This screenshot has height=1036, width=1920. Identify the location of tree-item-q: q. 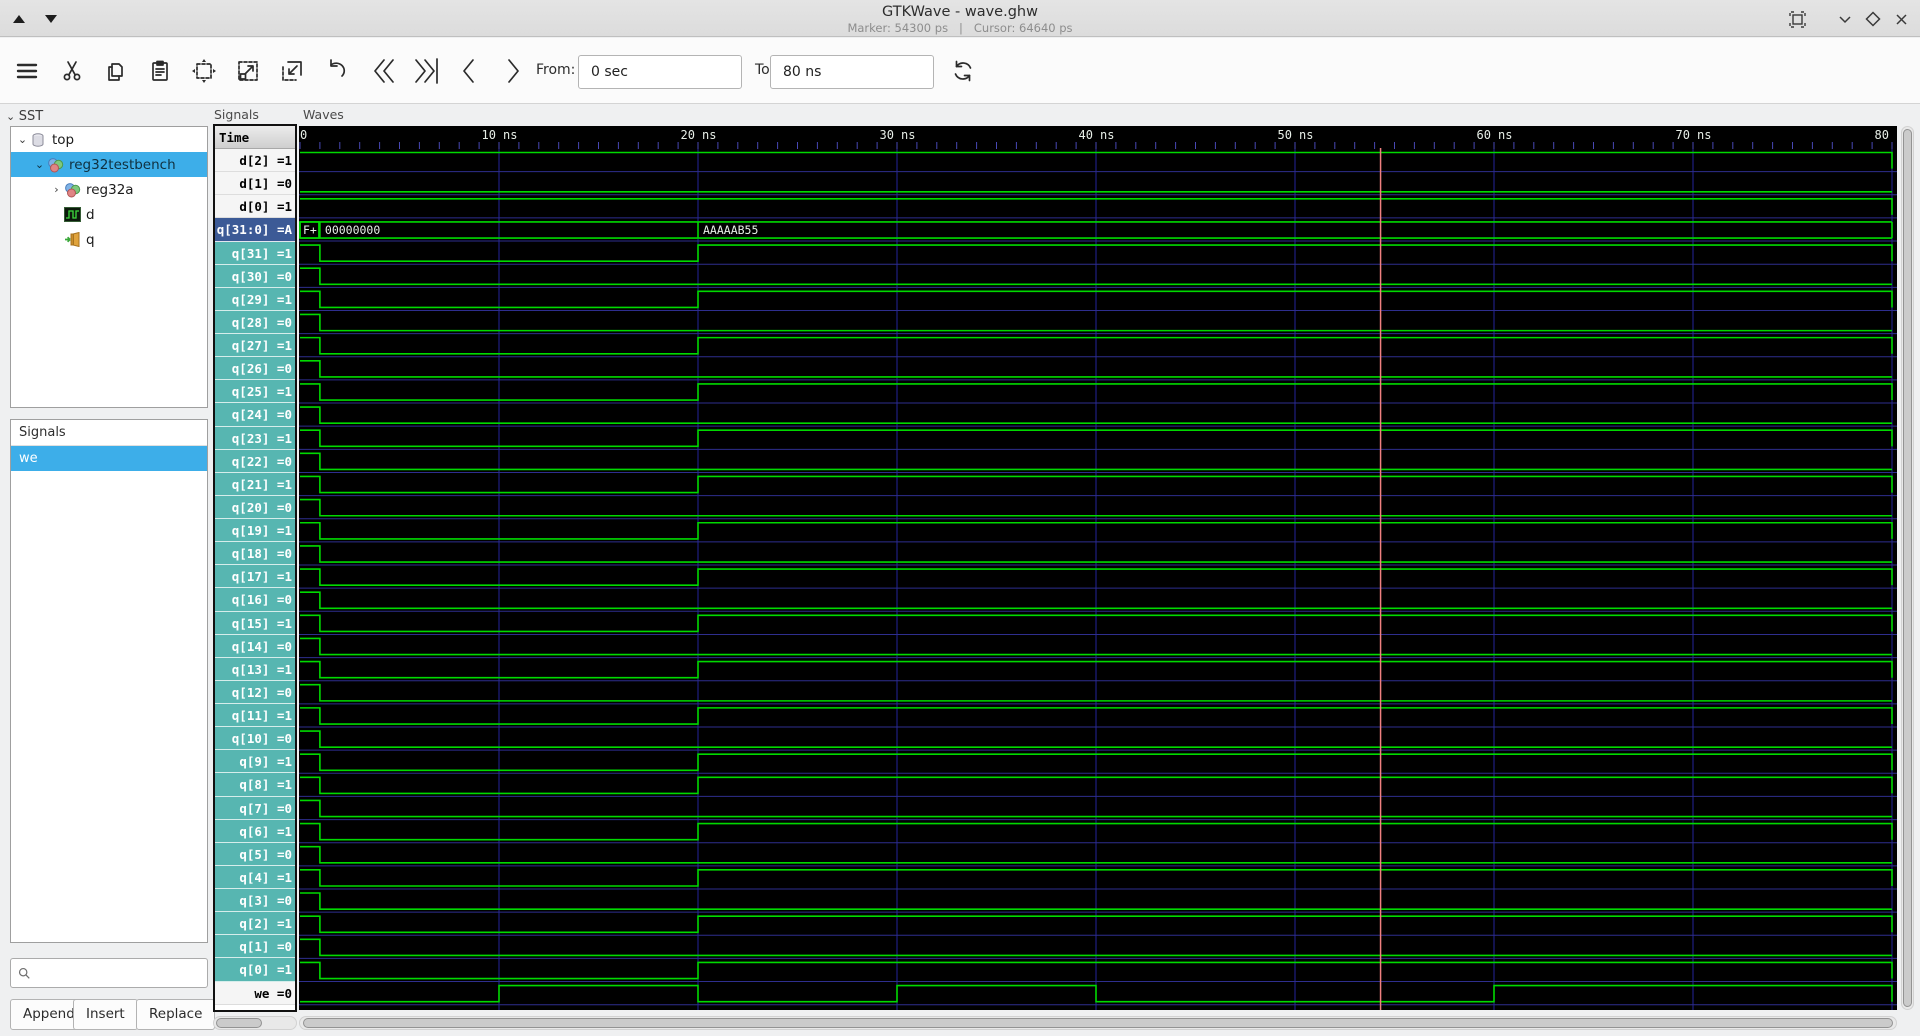
(109, 239).